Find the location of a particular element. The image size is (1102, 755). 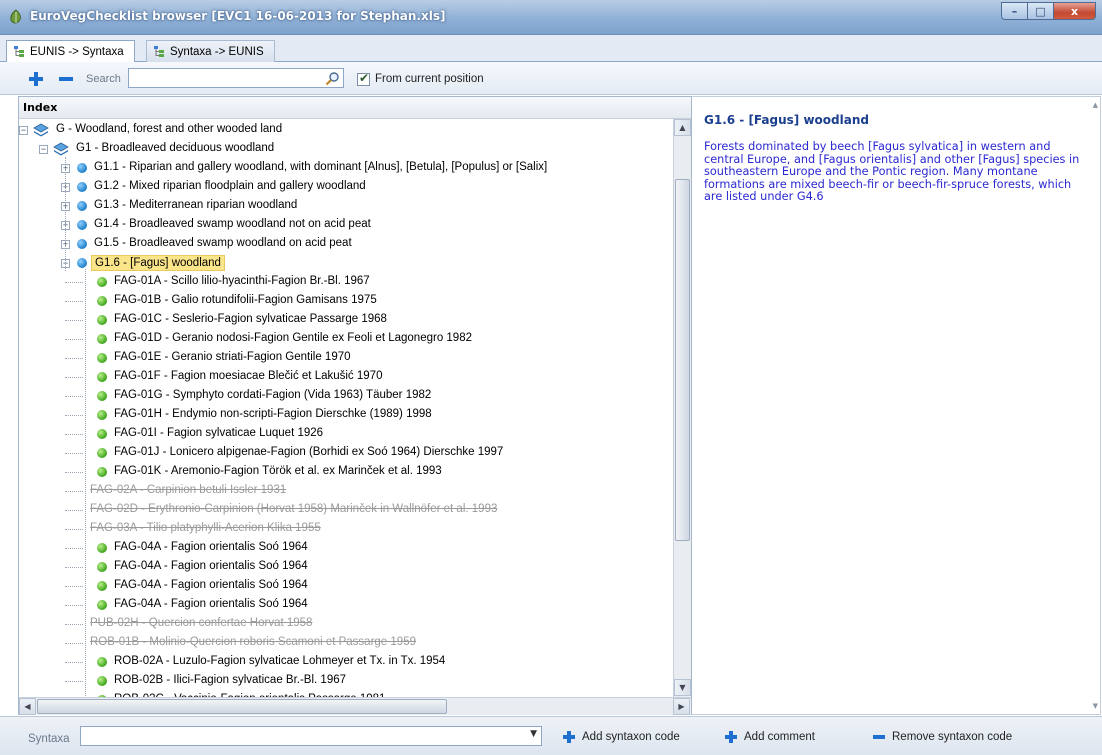

tab-eunis-to-syntaxa: EUNIS -> Syntaxa is located at coordinates (70, 51).